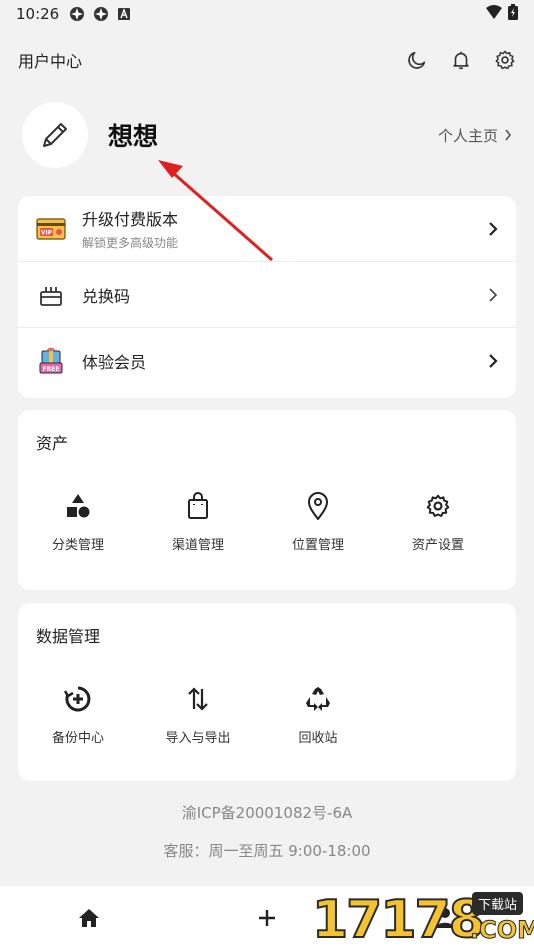 Image resolution: width=534 pixels, height=950 pixels. What do you see at coordinates (38, 14) in the screenshot?
I see `status-time: 10:26` at bounding box center [38, 14].